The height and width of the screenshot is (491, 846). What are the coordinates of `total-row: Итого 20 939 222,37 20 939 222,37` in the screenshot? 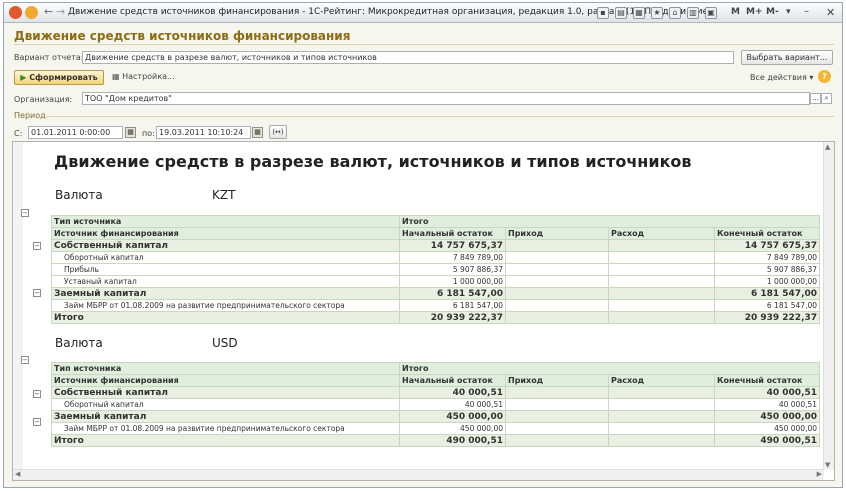 It's located at (436, 317).